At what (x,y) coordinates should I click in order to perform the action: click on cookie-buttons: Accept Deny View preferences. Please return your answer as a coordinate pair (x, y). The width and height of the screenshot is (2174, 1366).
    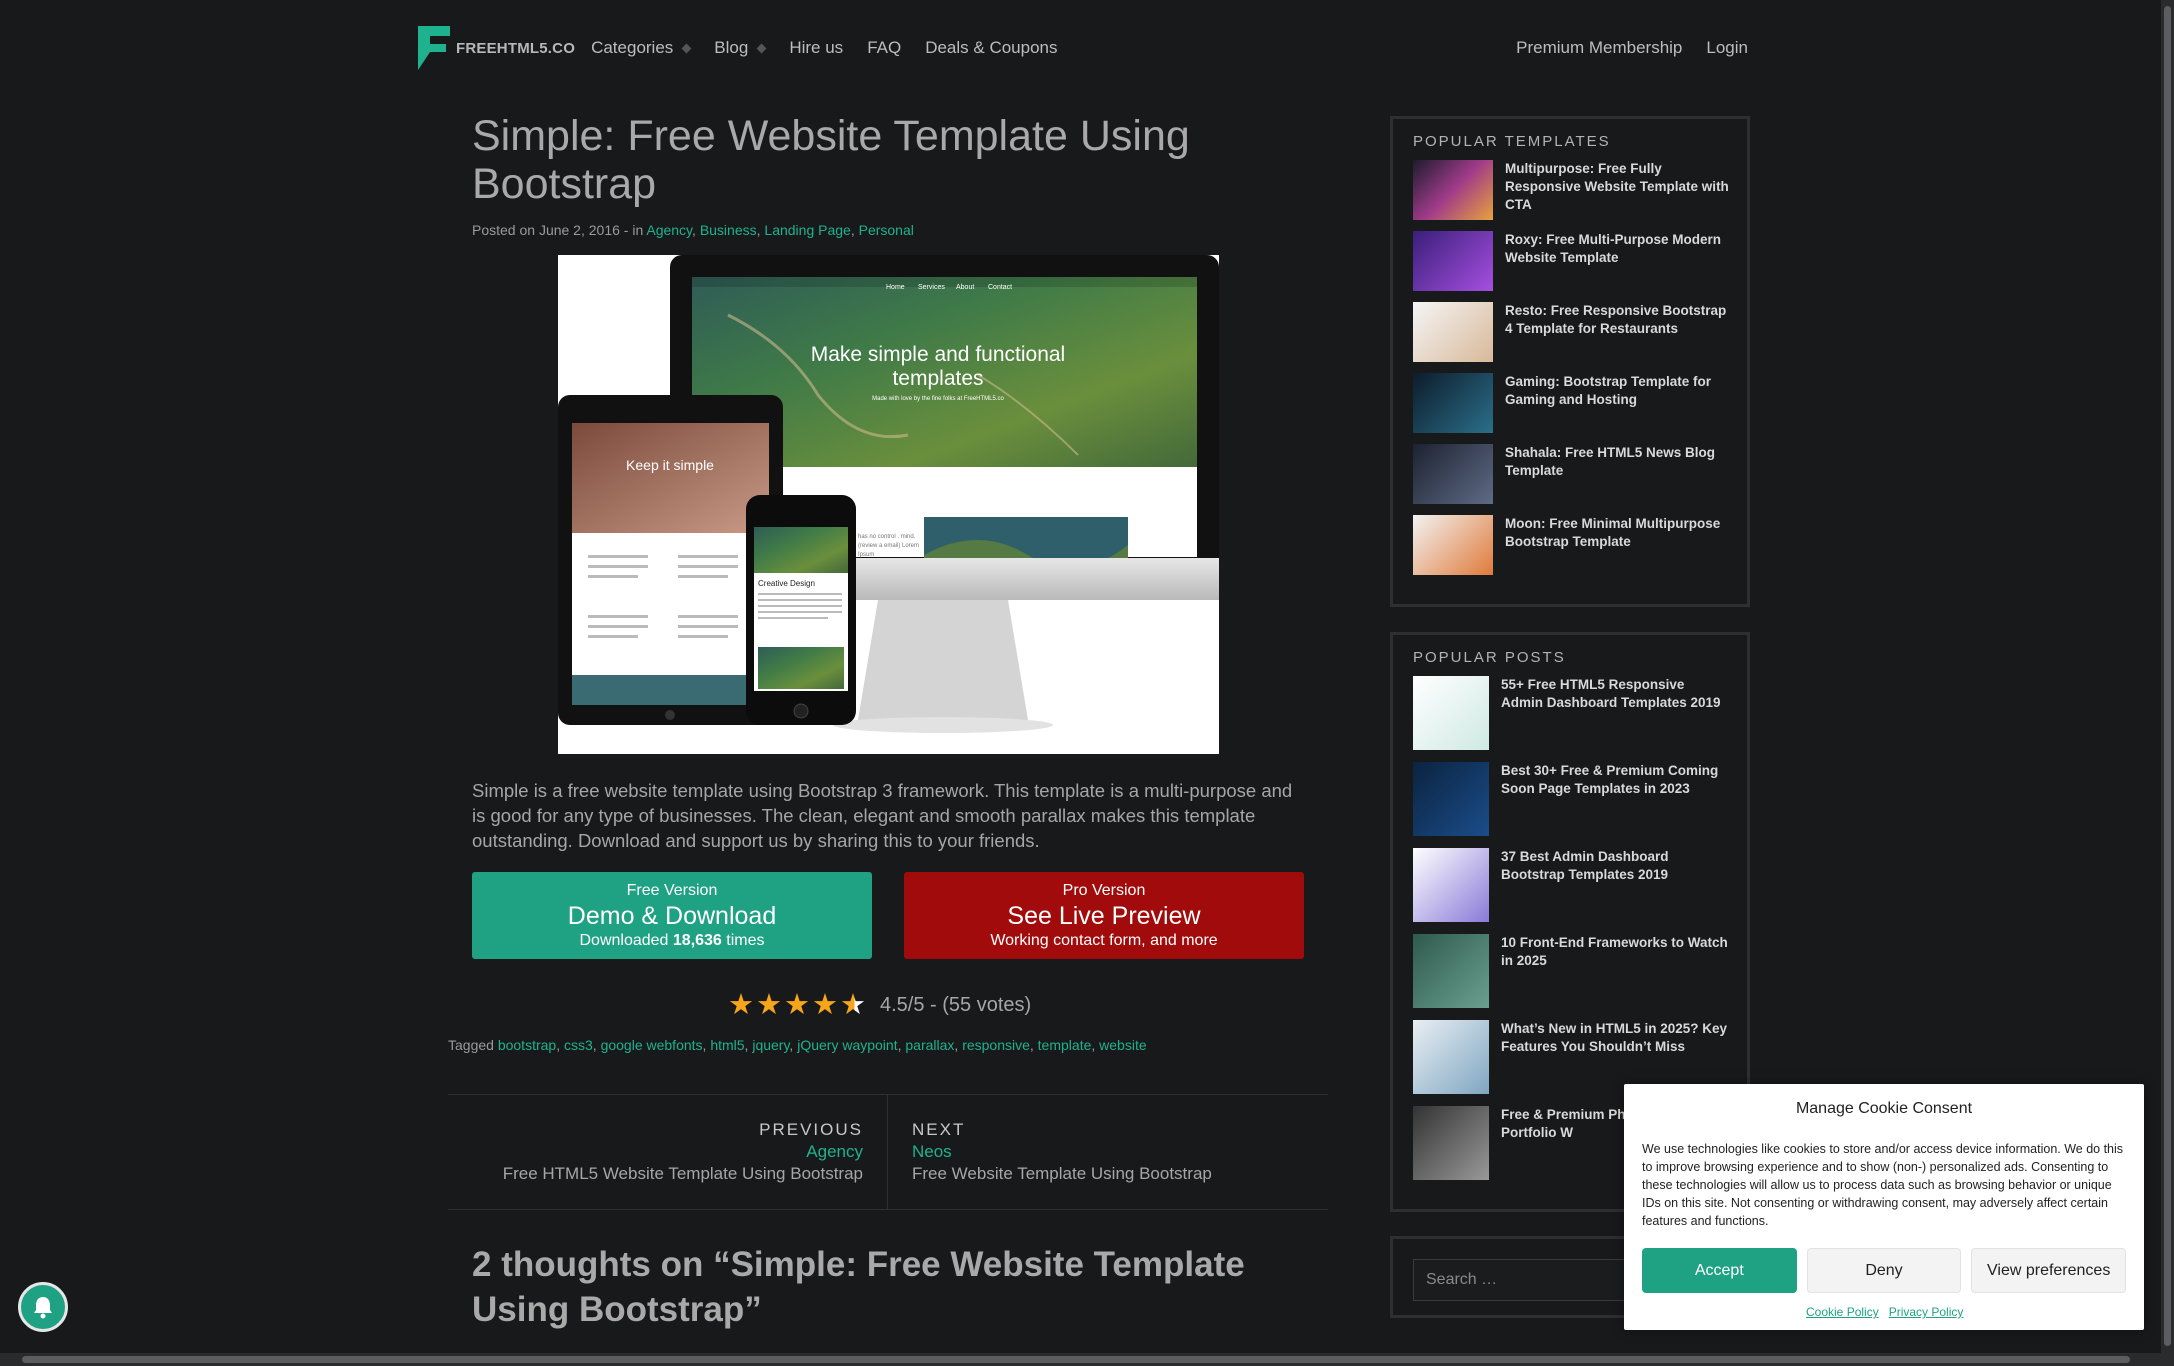
    Looking at the image, I should click on (1884, 1270).